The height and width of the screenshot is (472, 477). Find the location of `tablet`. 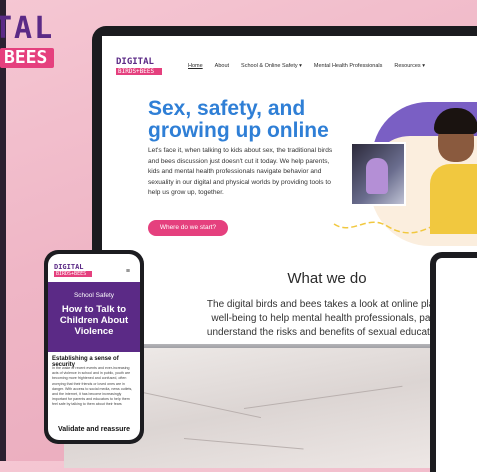

tablet is located at coordinates (453, 362).